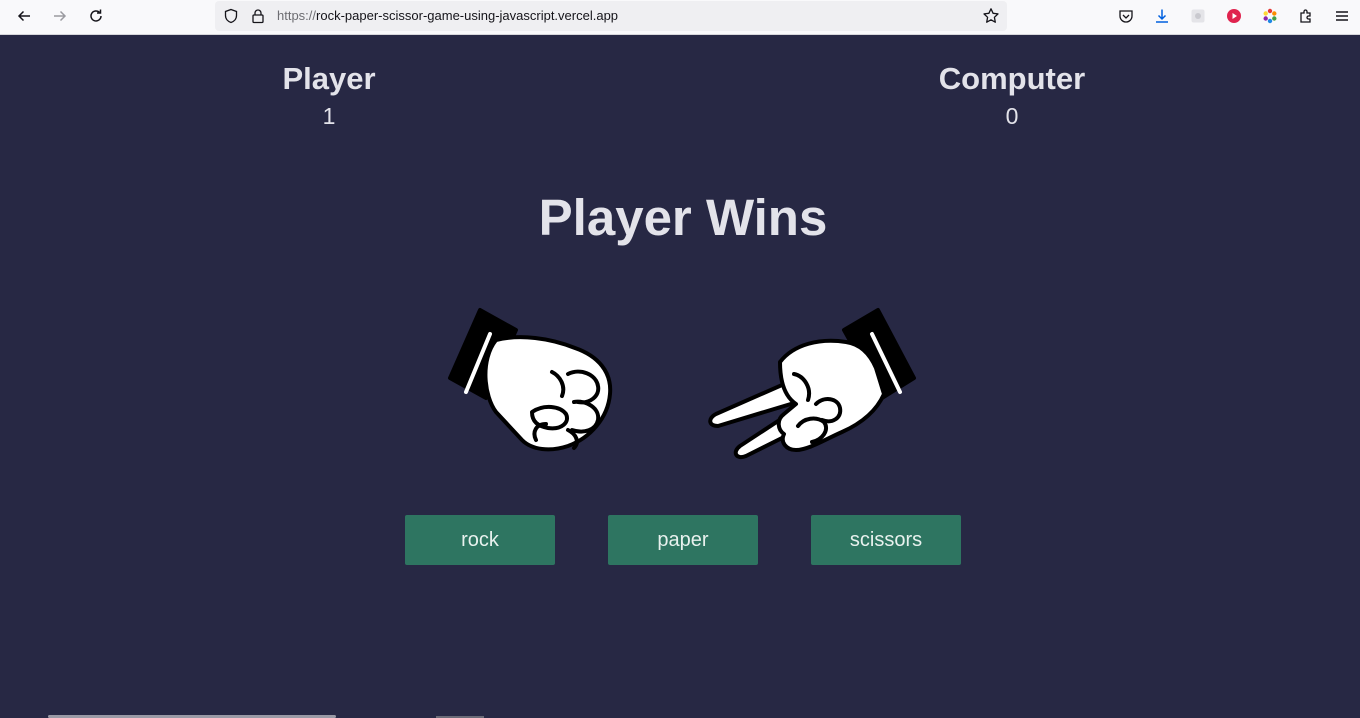 This screenshot has height=718, width=1360. What do you see at coordinates (60, 16) in the screenshot?
I see `forward-arrow-icon` at bounding box center [60, 16].